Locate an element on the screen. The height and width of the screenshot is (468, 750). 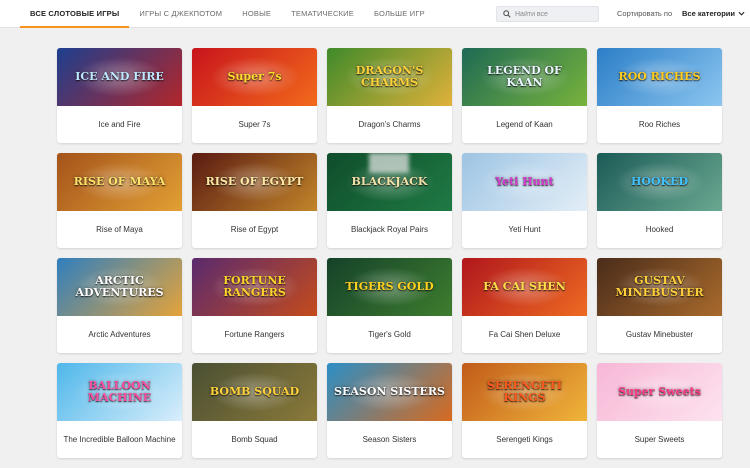
game-thumbnail: DRAGON'S CHARMS is located at coordinates (389, 77).